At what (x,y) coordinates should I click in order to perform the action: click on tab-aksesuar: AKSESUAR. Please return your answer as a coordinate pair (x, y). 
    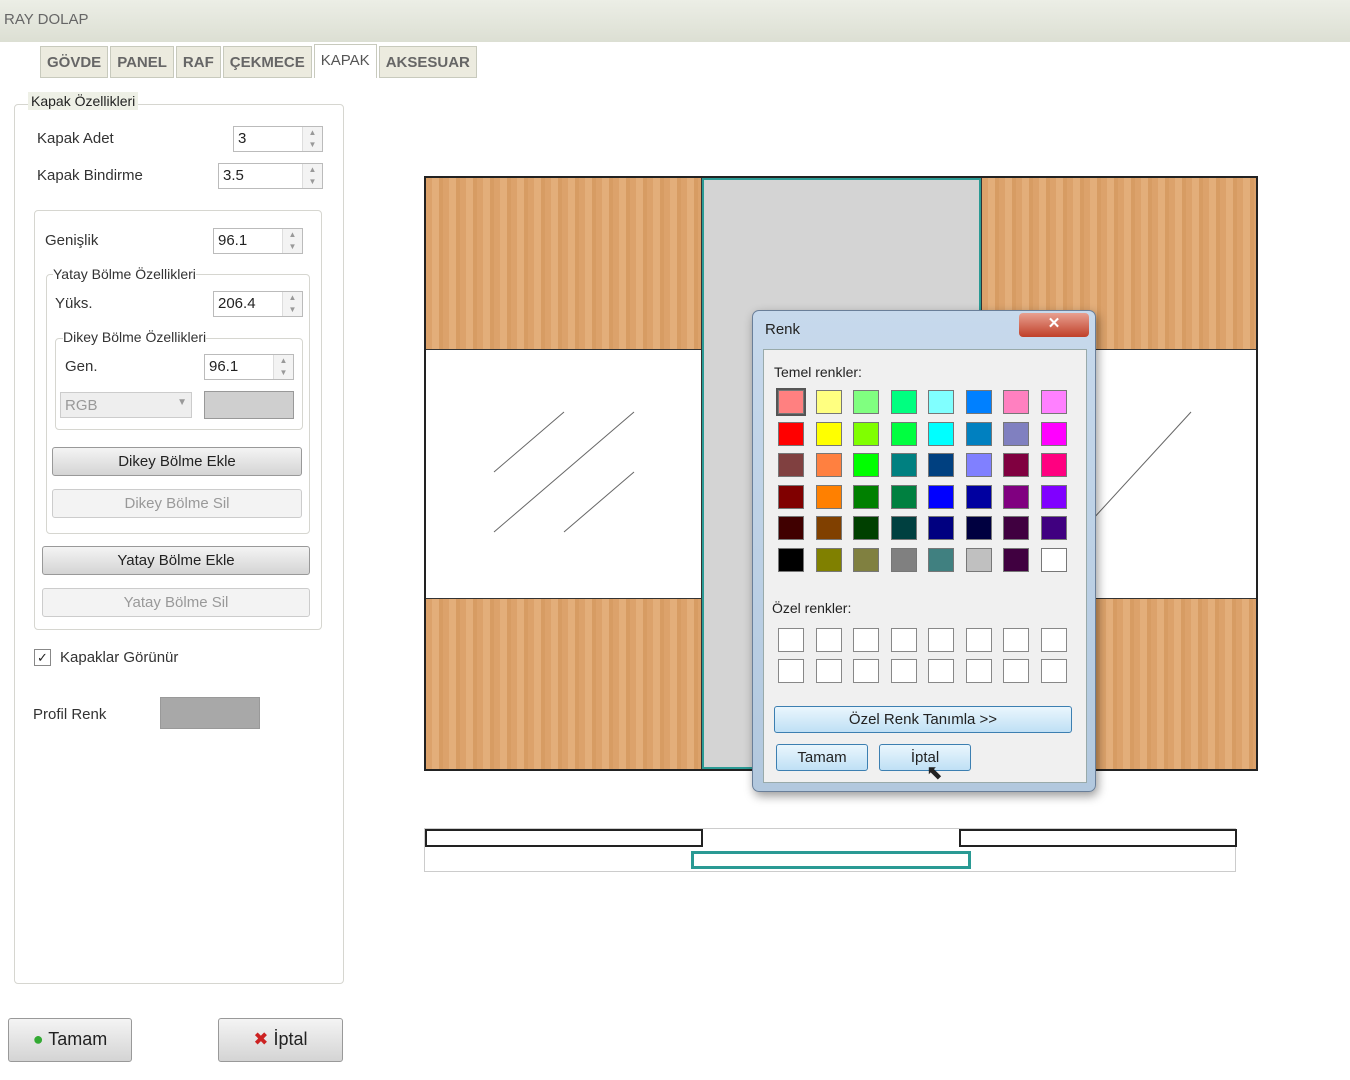
    Looking at the image, I should click on (427, 62).